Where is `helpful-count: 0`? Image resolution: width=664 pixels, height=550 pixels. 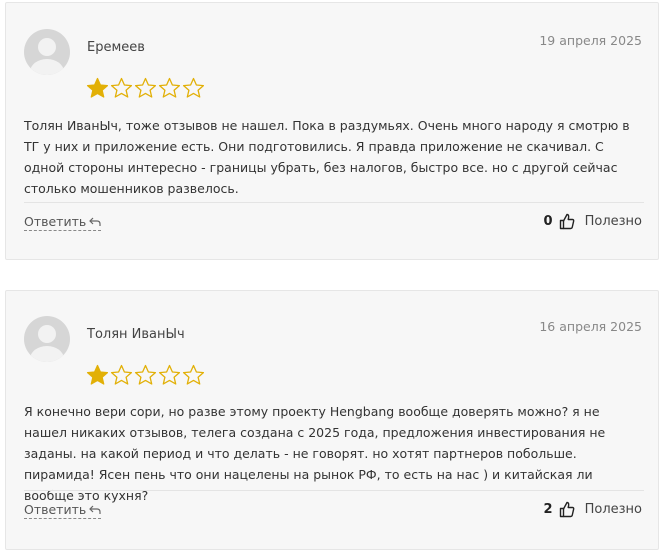
helpful-count: 0 is located at coordinates (548, 221).